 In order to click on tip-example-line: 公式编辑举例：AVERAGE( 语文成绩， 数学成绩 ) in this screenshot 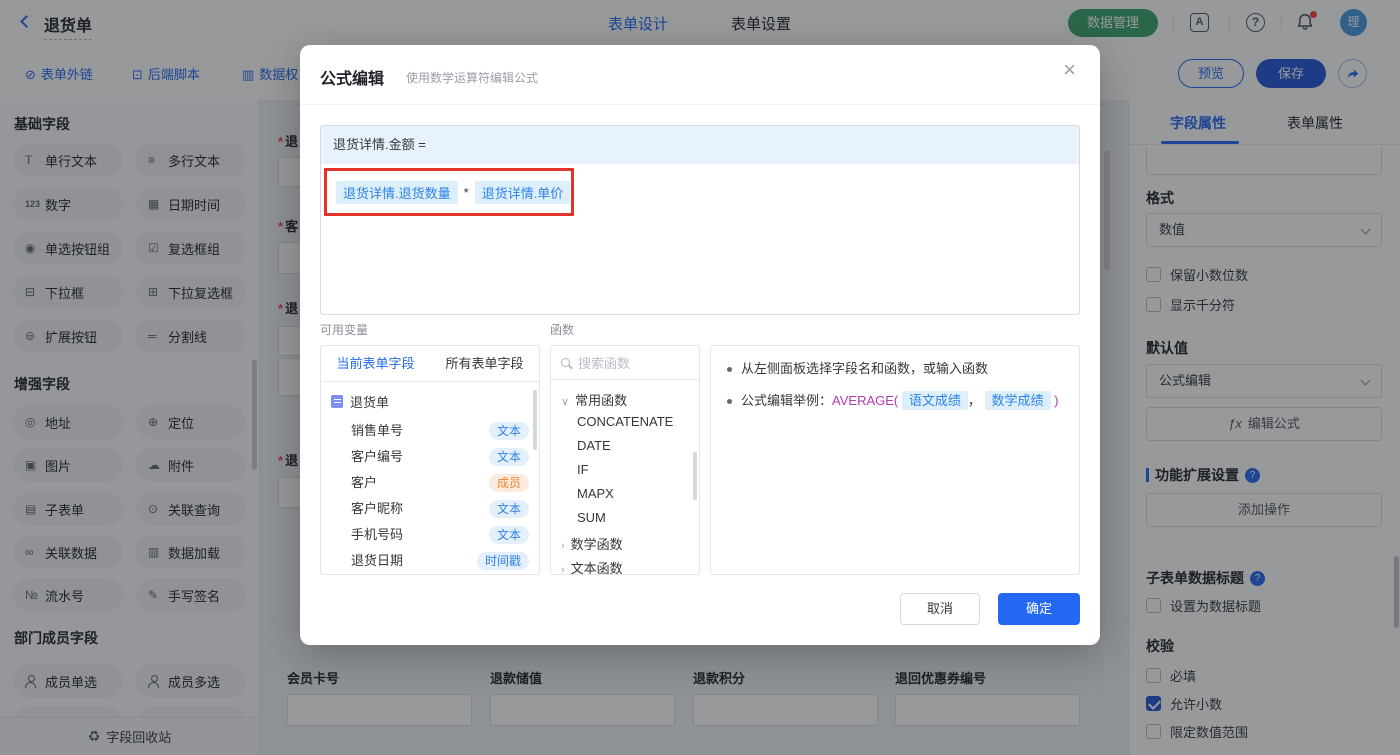, I will do `click(895, 401)`.